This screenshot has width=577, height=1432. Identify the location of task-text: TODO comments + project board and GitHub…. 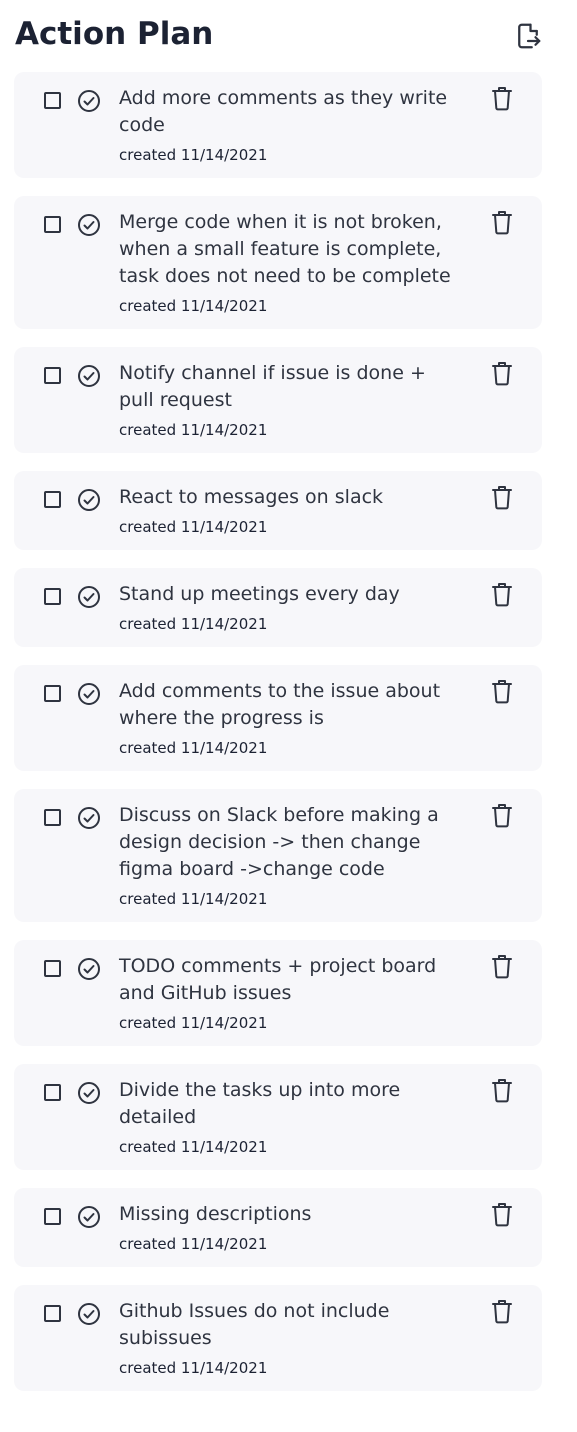
(278, 979).